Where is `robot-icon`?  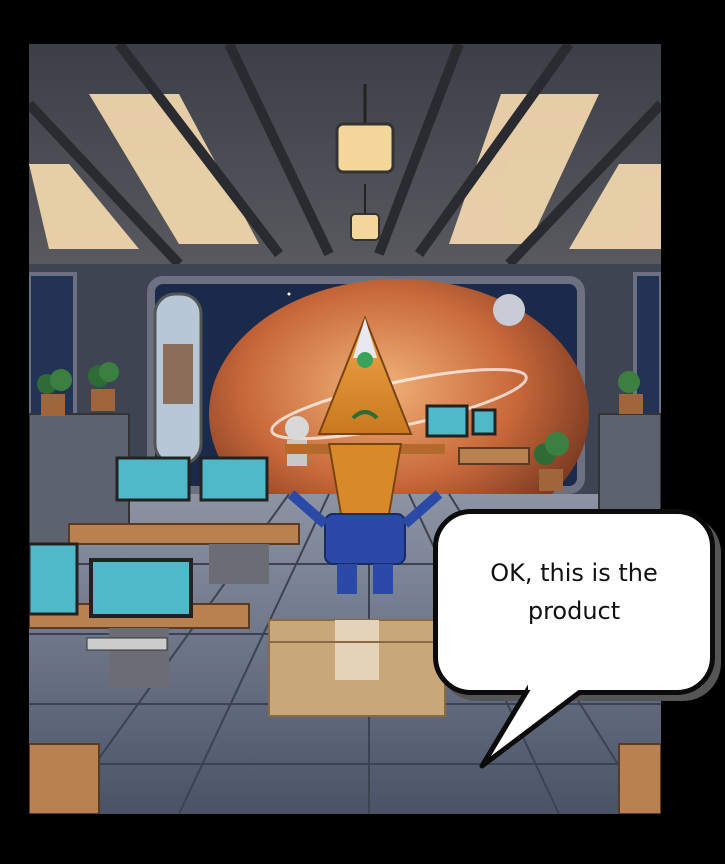 robot-icon is located at coordinates (297, 441).